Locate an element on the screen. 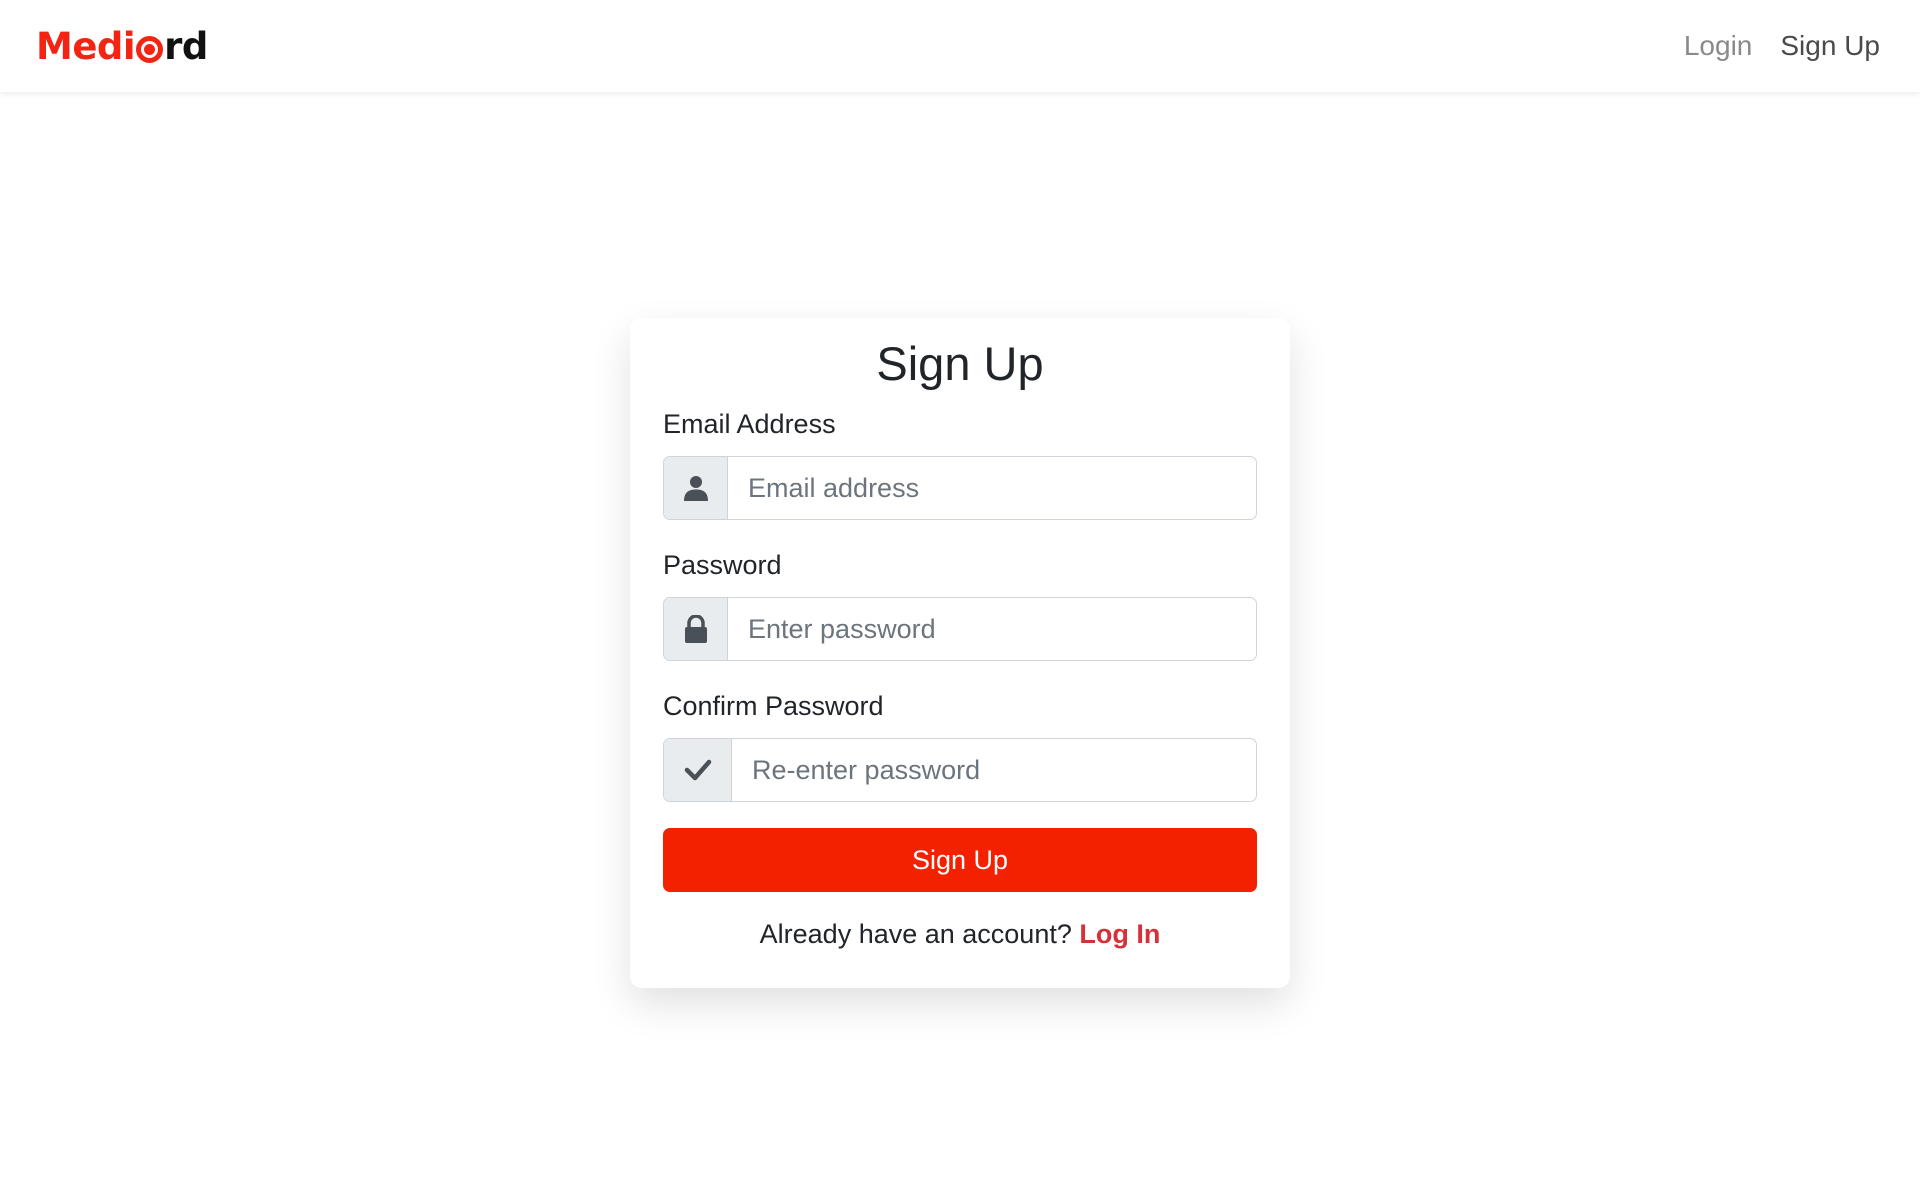 The height and width of the screenshot is (1200, 1920). login-prompt-text: Already have an account? is located at coordinates (915, 934).